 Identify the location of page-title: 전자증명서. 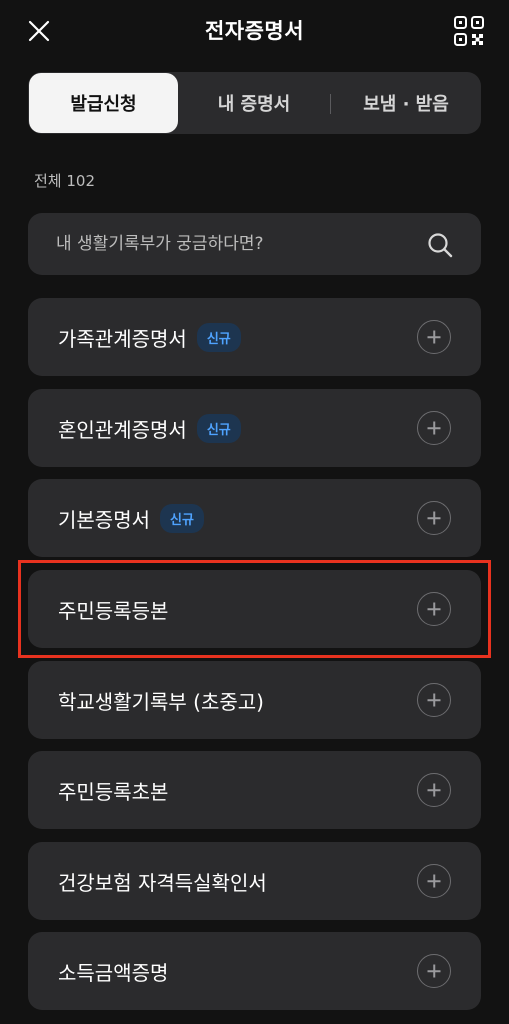
(254, 31).